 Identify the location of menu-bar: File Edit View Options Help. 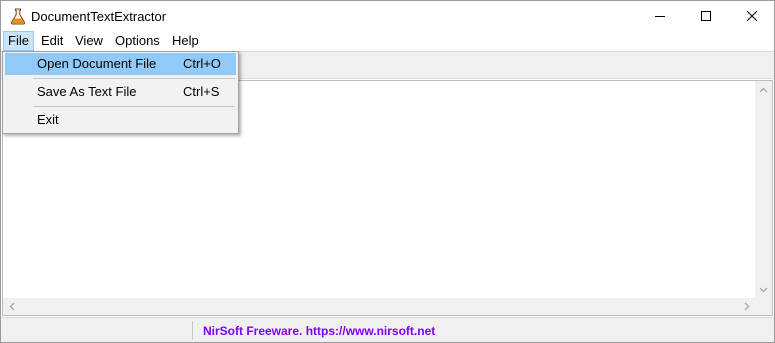
(387, 41).